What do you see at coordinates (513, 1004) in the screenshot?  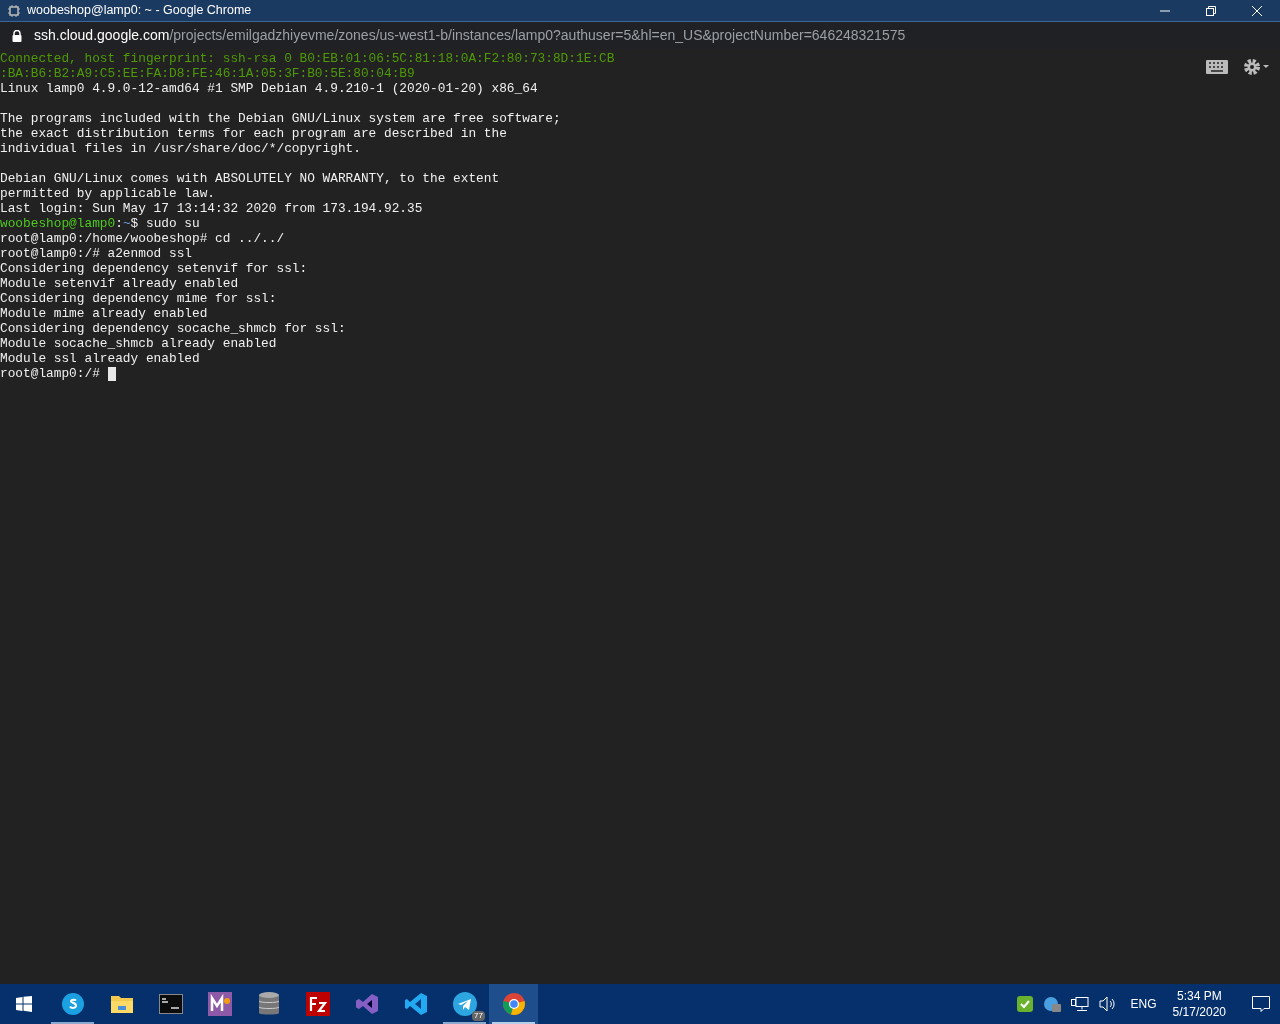 I see `chrome-icon` at bounding box center [513, 1004].